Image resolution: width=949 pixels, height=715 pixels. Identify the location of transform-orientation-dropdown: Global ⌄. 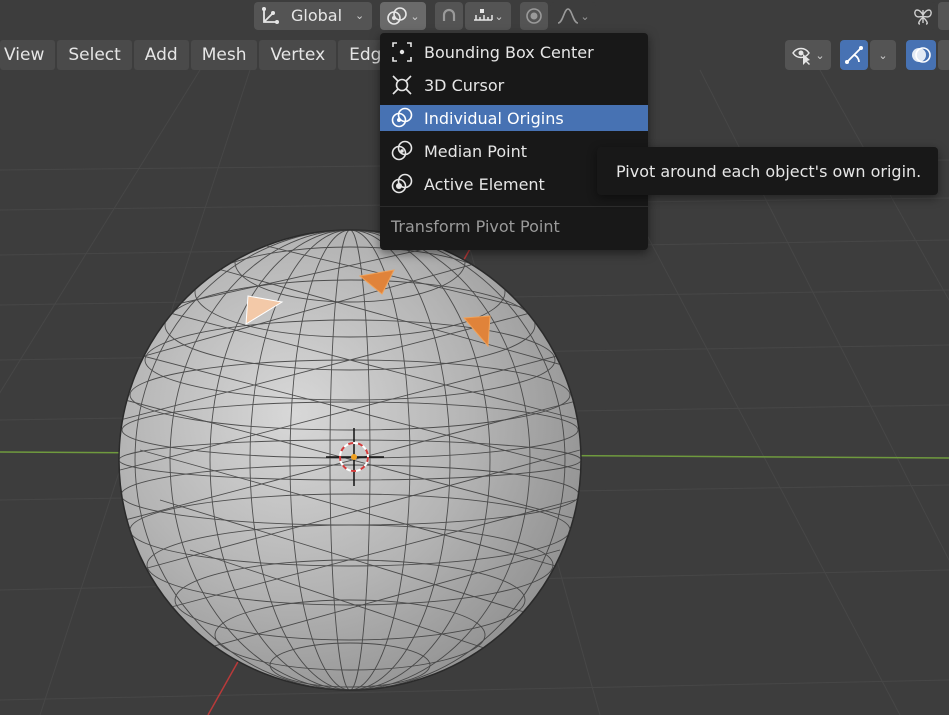
(313, 16).